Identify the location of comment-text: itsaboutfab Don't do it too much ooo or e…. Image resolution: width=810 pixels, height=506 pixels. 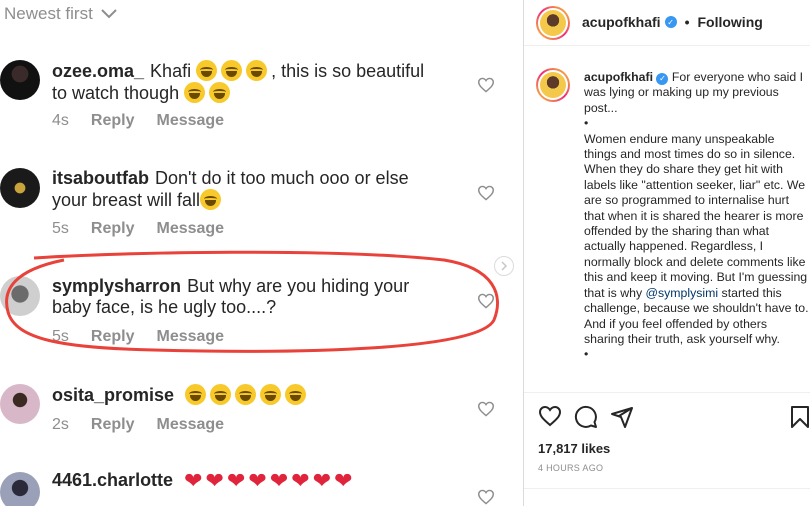
(230, 189).